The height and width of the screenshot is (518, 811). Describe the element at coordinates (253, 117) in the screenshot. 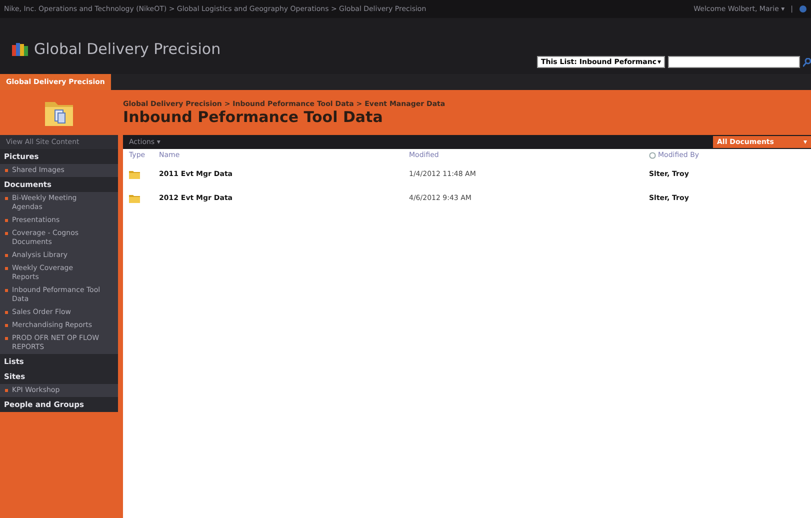

I see `page-title: Inbound Peformance Tool Data` at that location.